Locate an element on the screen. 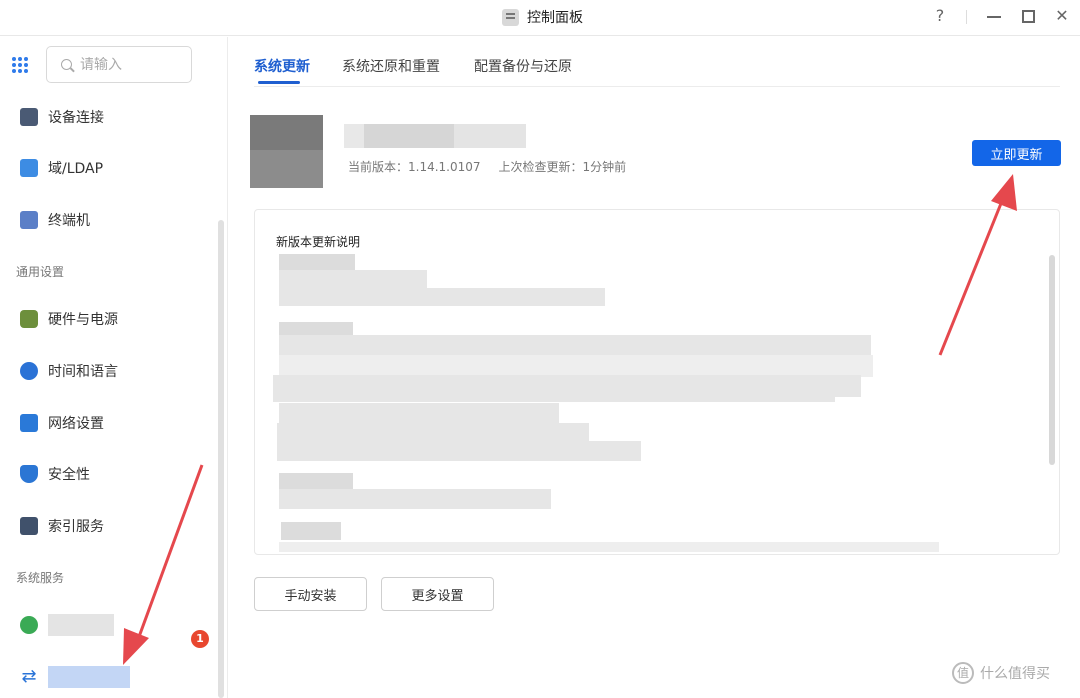  update-count-badge: 1 is located at coordinates (200, 639).